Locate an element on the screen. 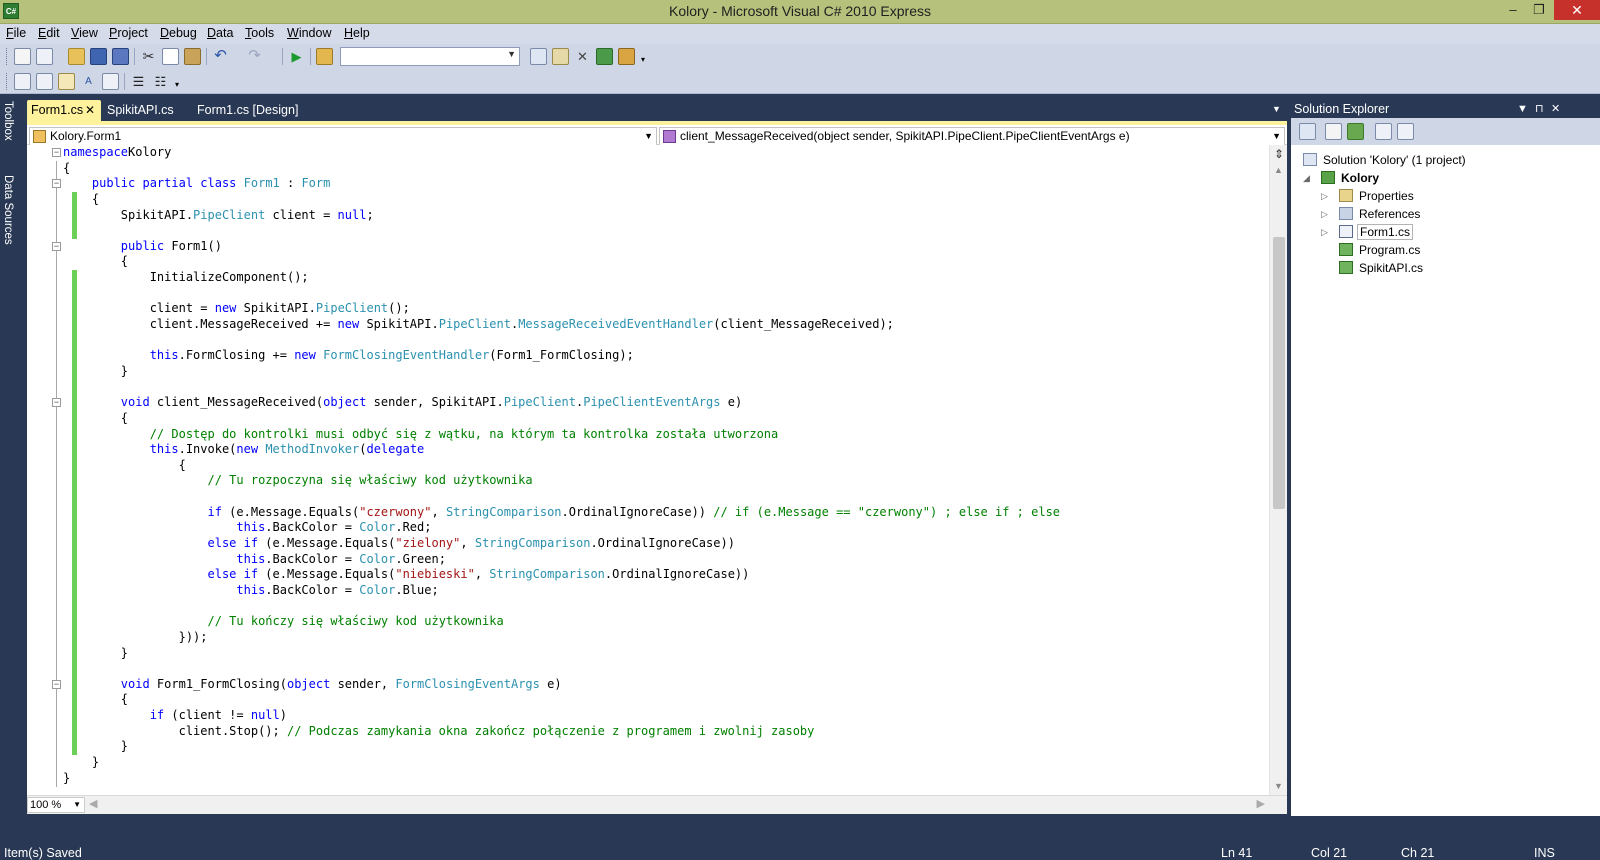 The height and width of the screenshot is (860, 1600). menu-help: Help is located at coordinates (357, 33).